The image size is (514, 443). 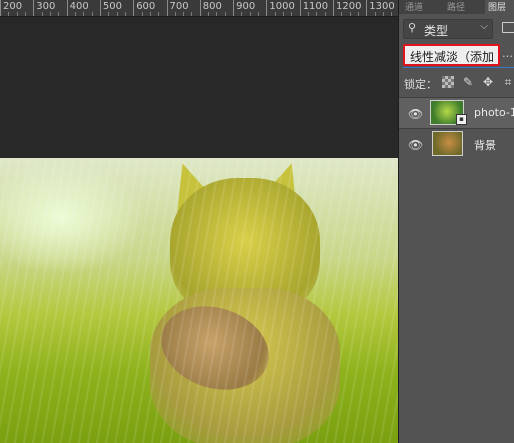 I want to click on panel-tabstrip: 通道 路径 图层, so click(x=456, y=7).